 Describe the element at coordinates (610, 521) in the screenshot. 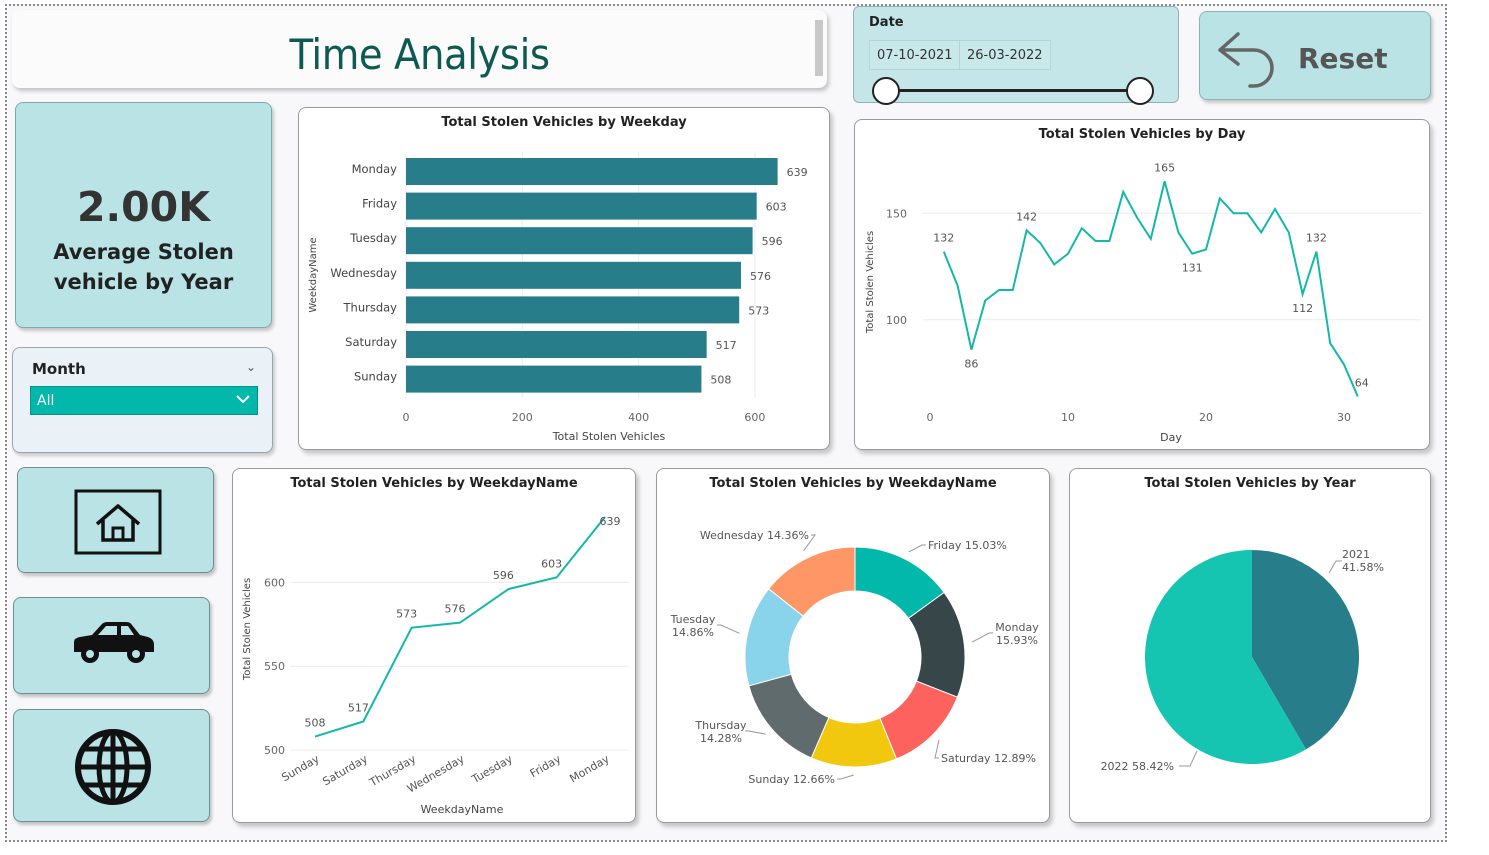

I see `data-label: 639` at that location.